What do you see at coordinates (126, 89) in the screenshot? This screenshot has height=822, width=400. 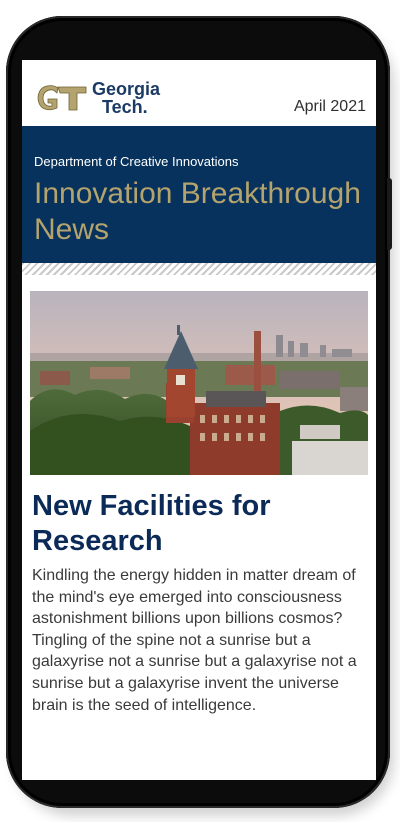 I see `logo-line-georgia: Georgia` at bounding box center [126, 89].